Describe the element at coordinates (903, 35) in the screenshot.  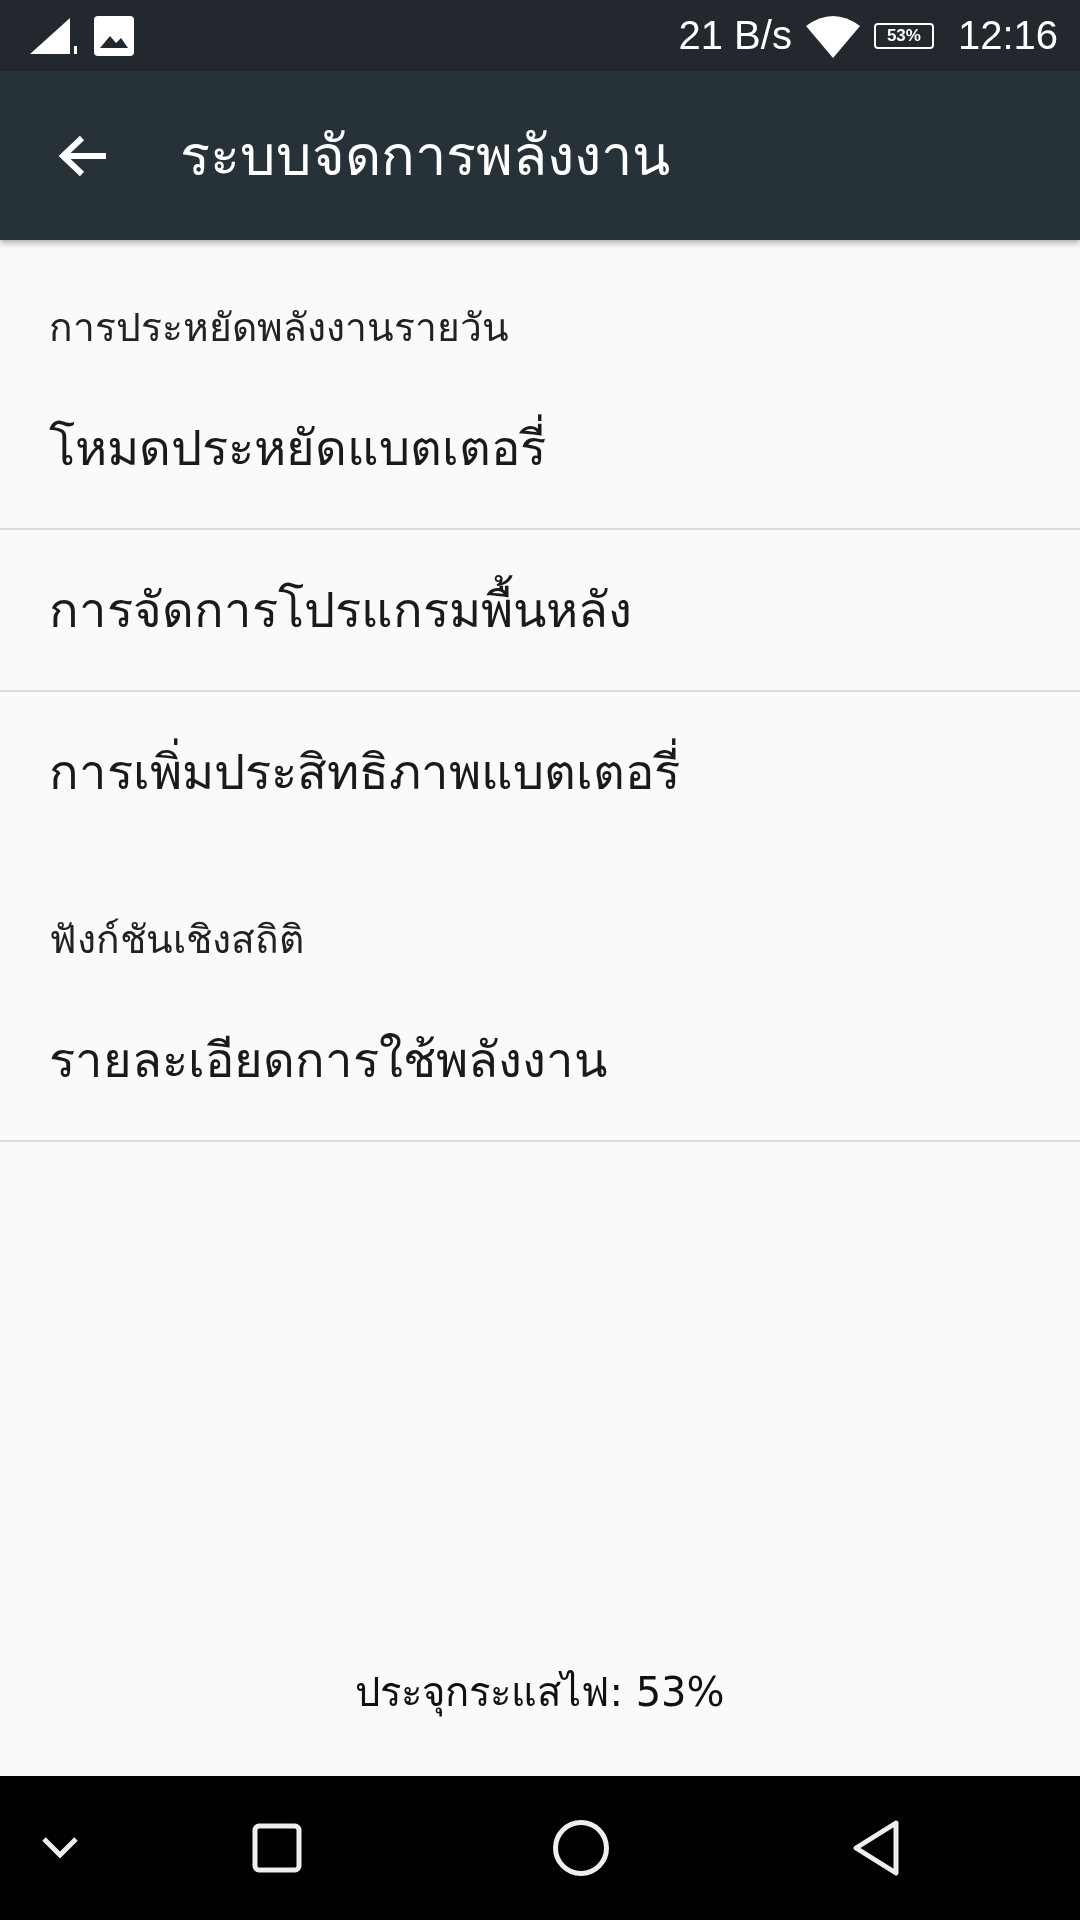
I see `battery-icon: 53%` at that location.